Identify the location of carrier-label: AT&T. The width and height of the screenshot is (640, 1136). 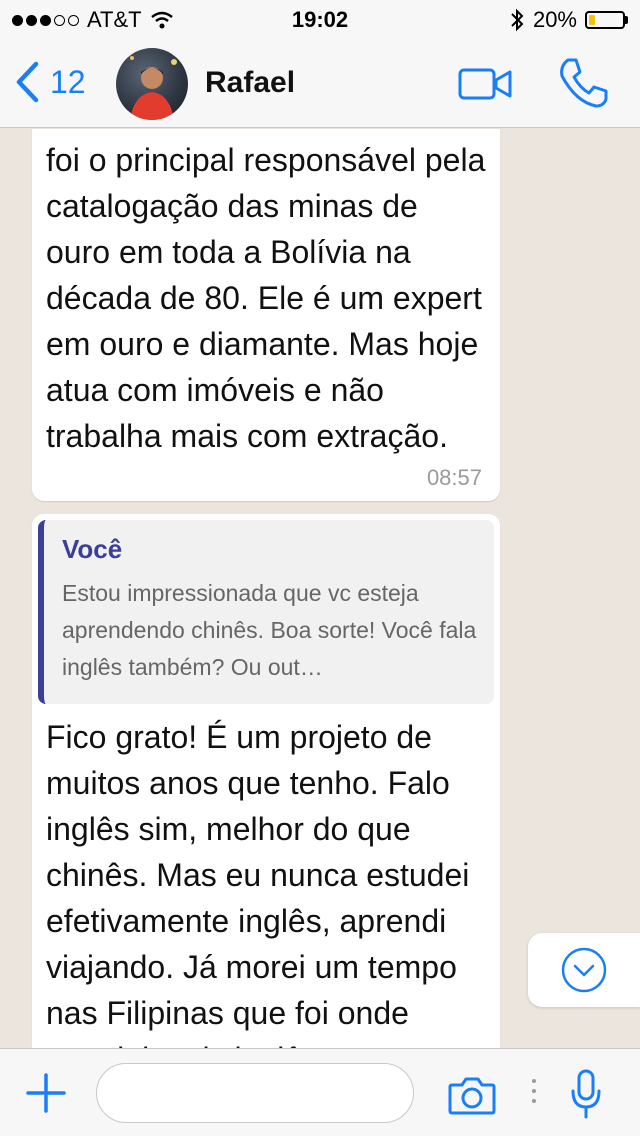
(114, 19).